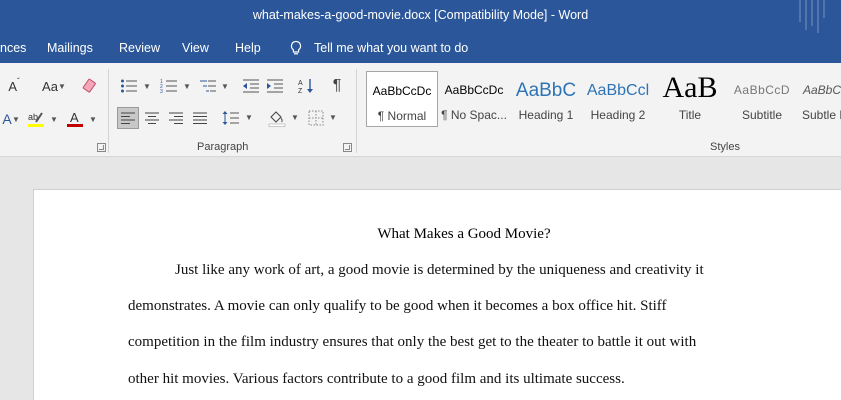 Image resolution: width=841 pixels, height=400 pixels. What do you see at coordinates (821, 115) in the screenshot?
I see `style-name: Subtle E` at bounding box center [821, 115].